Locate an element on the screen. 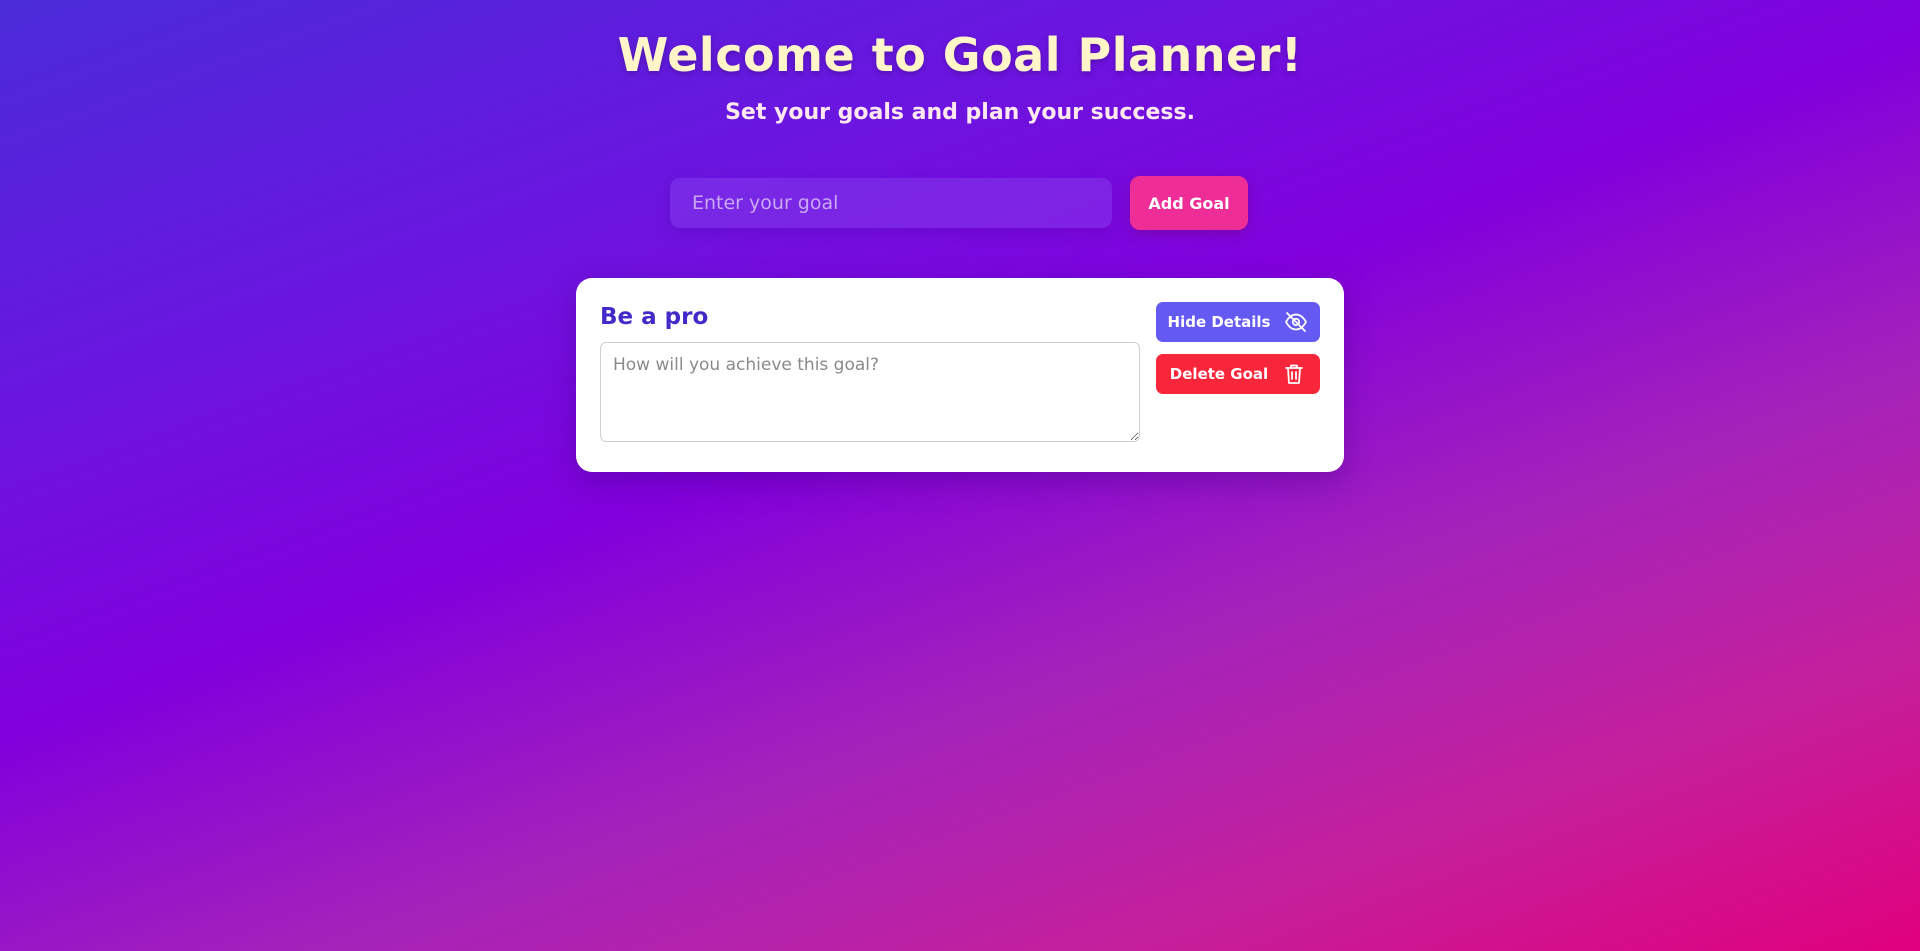  delete-goal-button: Delete Goal is located at coordinates (1238, 374).